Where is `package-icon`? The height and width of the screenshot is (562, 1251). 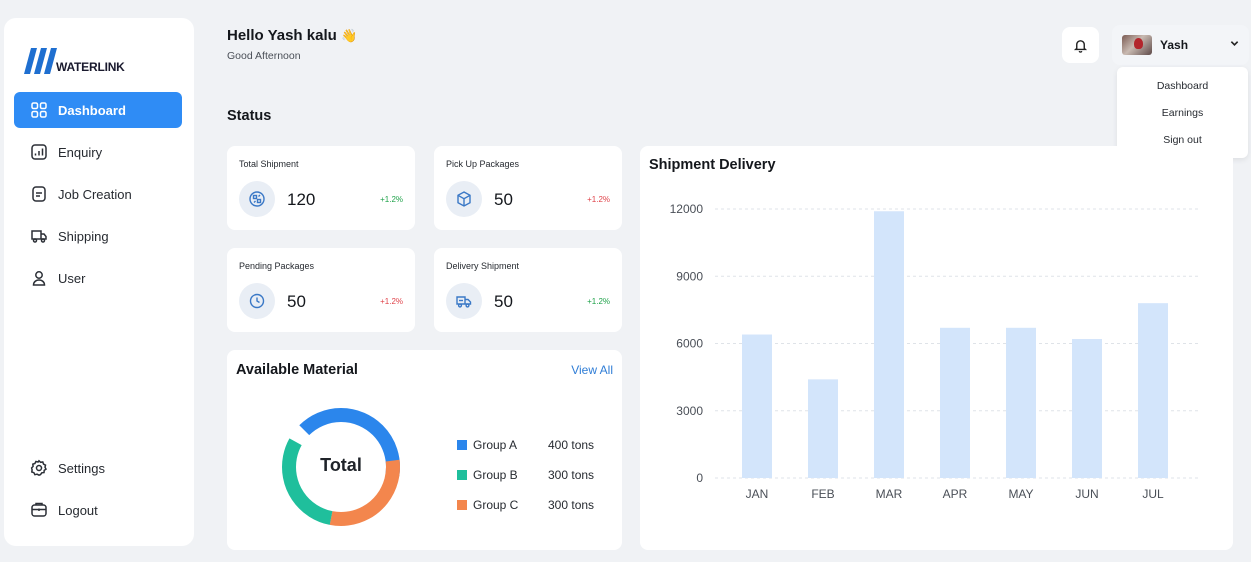
package-icon is located at coordinates (464, 199).